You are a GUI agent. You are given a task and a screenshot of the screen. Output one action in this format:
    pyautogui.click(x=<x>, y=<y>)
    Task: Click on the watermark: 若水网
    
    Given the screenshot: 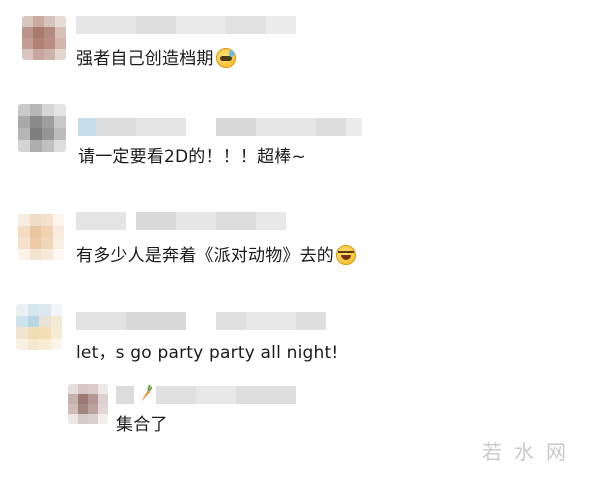 What is the action you would take?
    pyautogui.click(x=530, y=452)
    